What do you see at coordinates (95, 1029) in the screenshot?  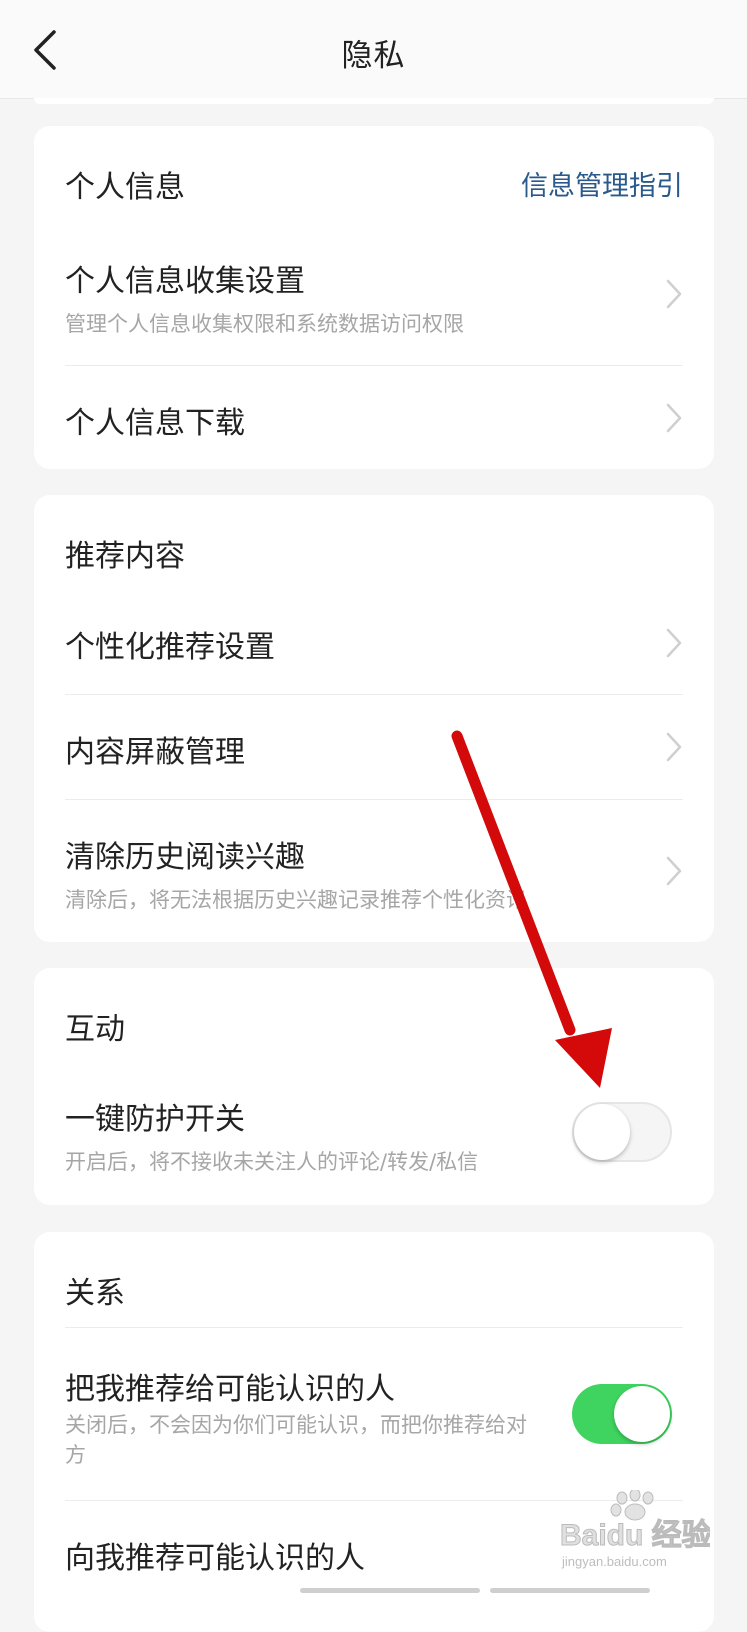 I see `section-title-interaction: 互动` at bounding box center [95, 1029].